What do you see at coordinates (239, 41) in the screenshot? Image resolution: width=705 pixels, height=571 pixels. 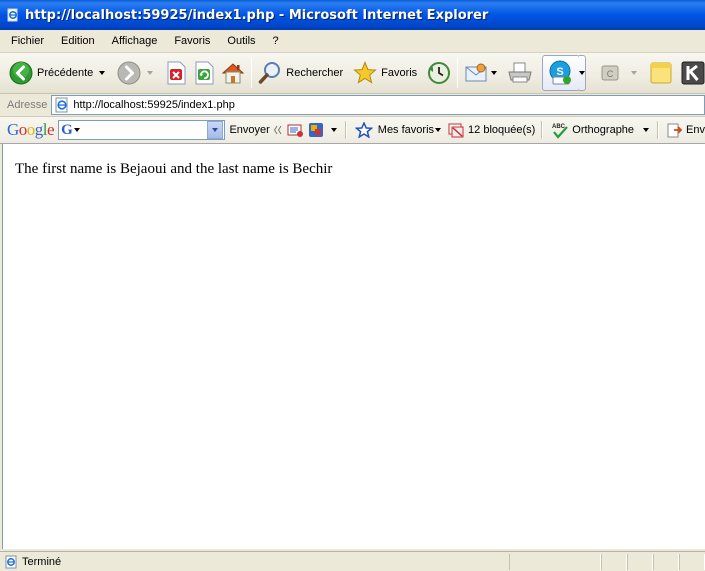 I see `menu-outils: Outils` at bounding box center [239, 41].